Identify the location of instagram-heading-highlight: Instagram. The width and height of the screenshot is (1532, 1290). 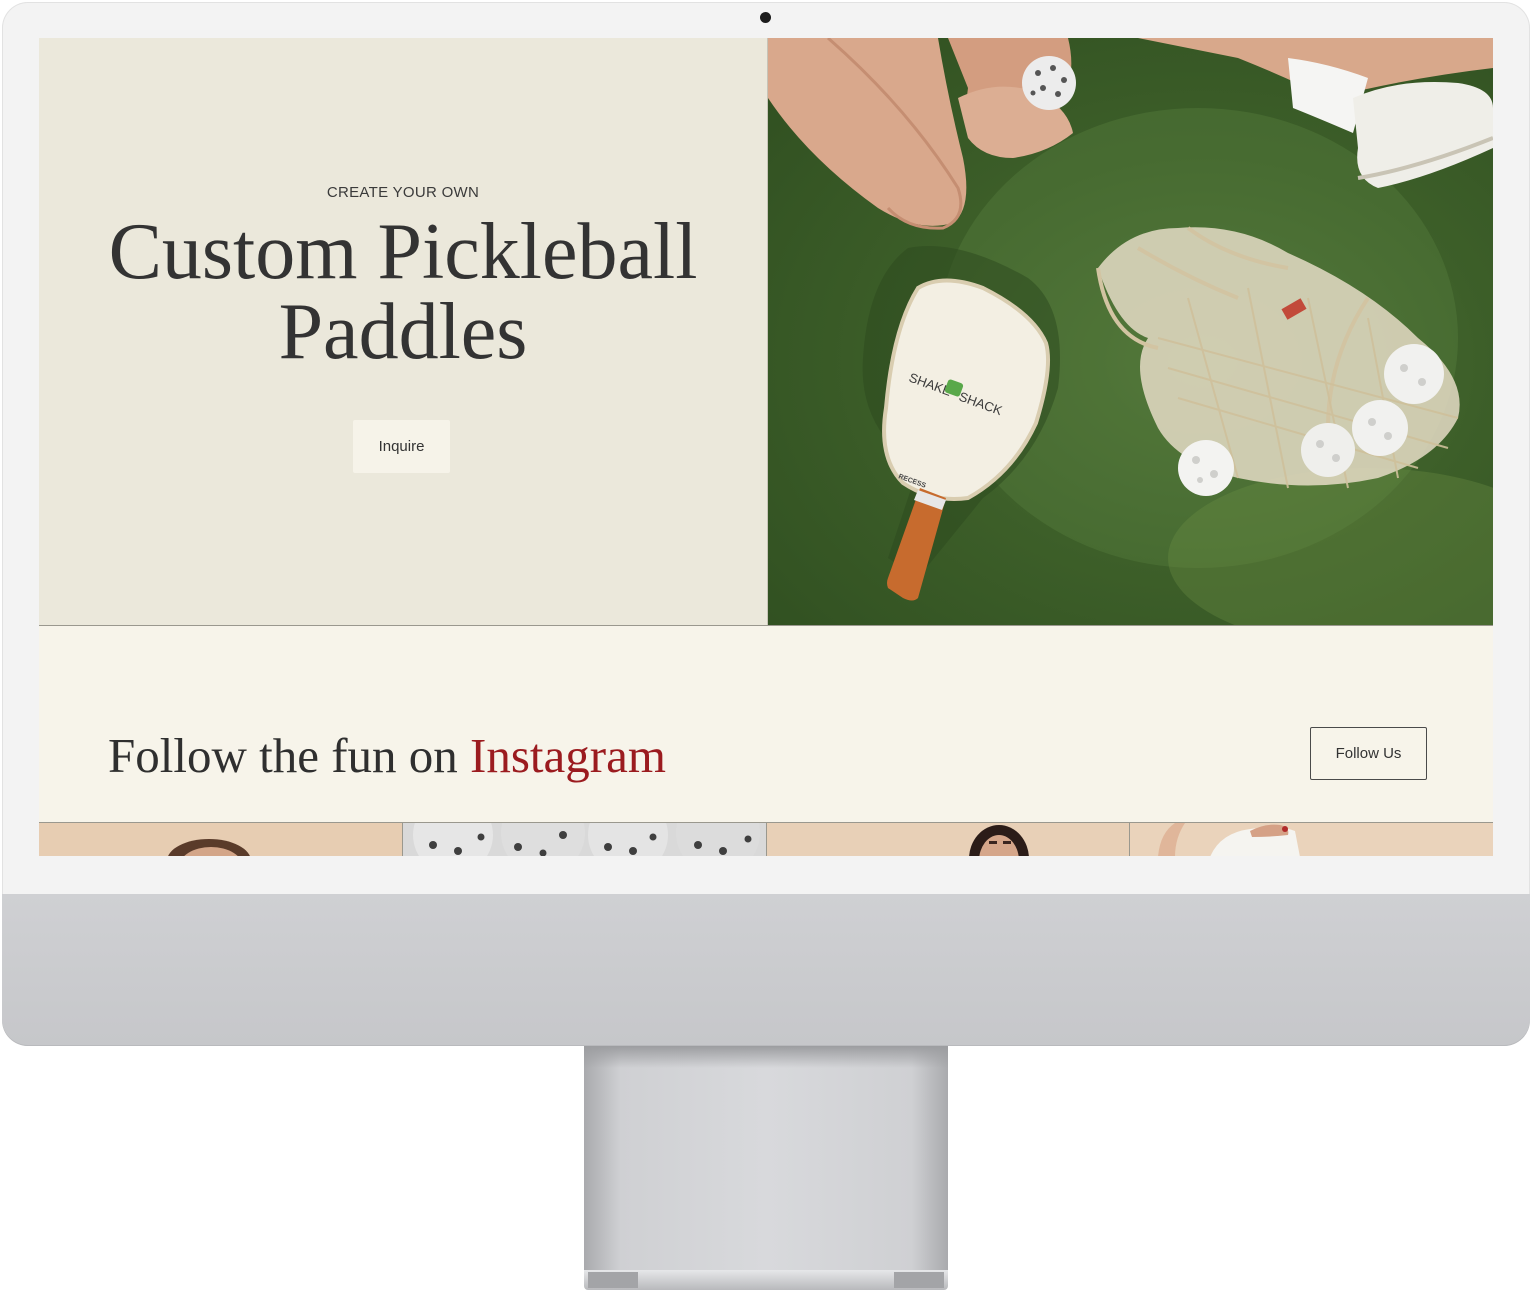
(568, 755).